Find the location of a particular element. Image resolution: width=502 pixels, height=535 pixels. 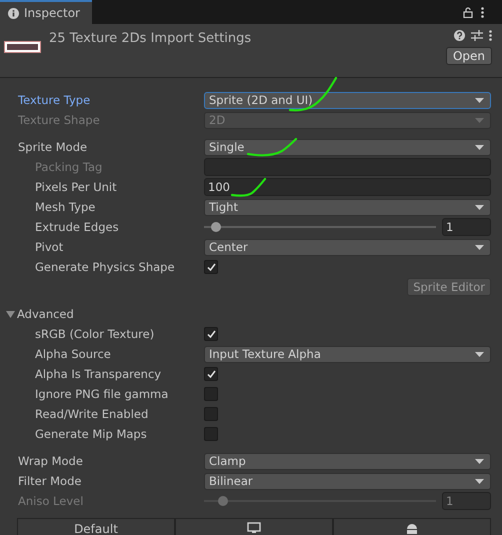

field-label: Generate Mip Maps is located at coordinates (90, 434).